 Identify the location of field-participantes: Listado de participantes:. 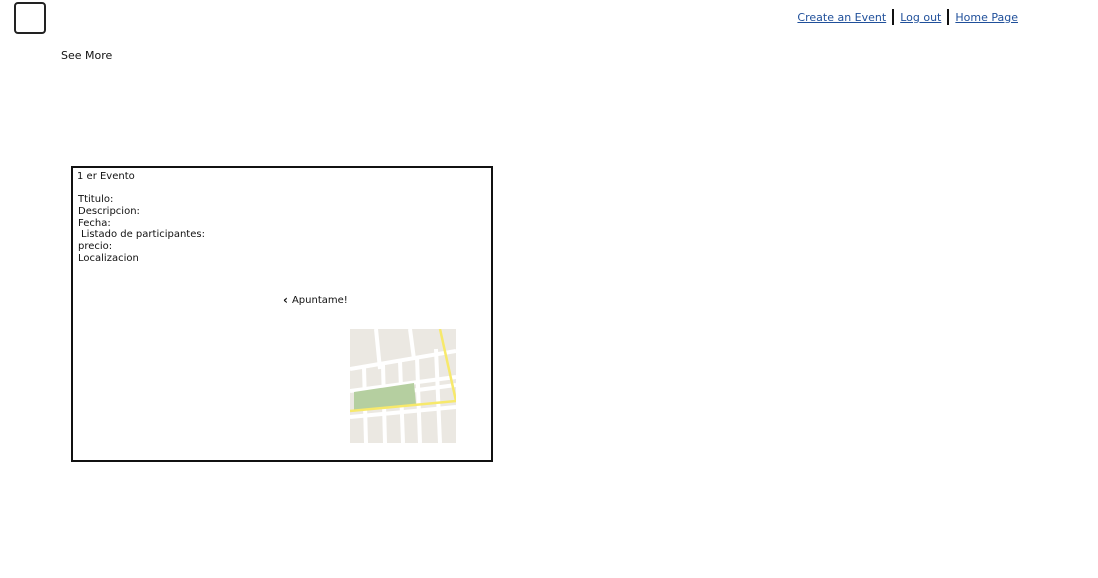
(143, 235).